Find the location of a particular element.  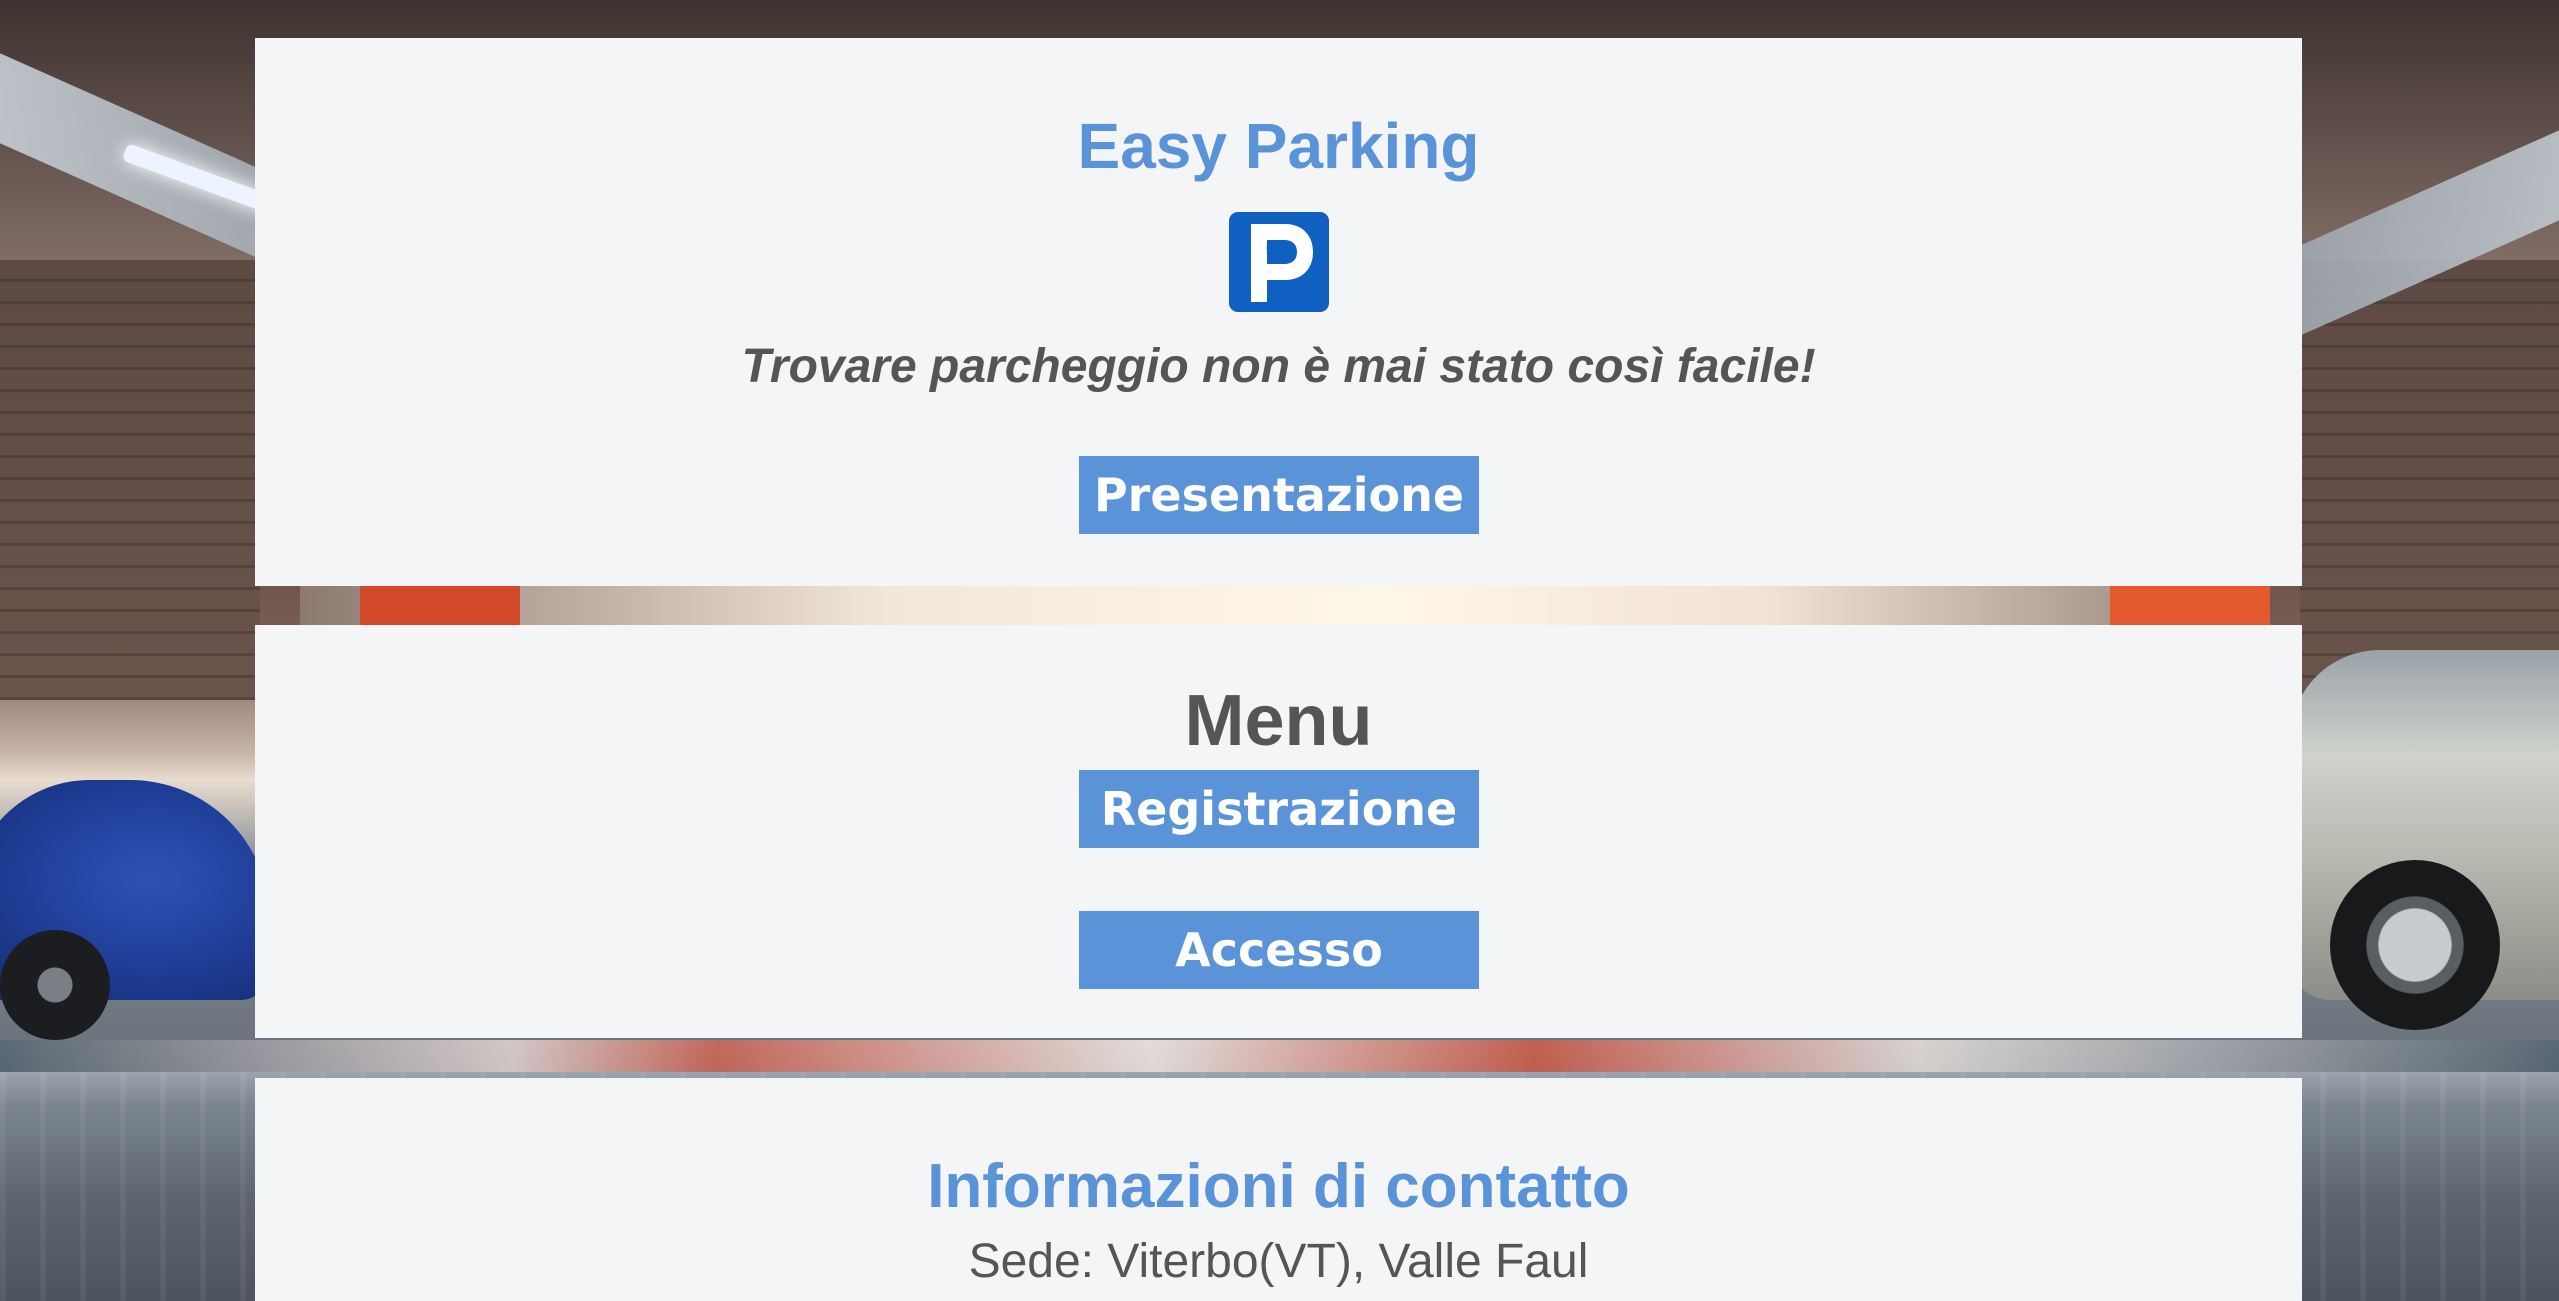

site-title: Easy Parking is located at coordinates (1278, 146).